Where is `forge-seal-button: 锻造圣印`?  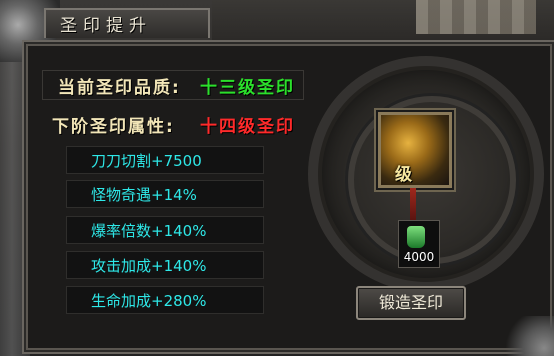 forge-seal-button: 锻造圣印 is located at coordinates (411, 303).